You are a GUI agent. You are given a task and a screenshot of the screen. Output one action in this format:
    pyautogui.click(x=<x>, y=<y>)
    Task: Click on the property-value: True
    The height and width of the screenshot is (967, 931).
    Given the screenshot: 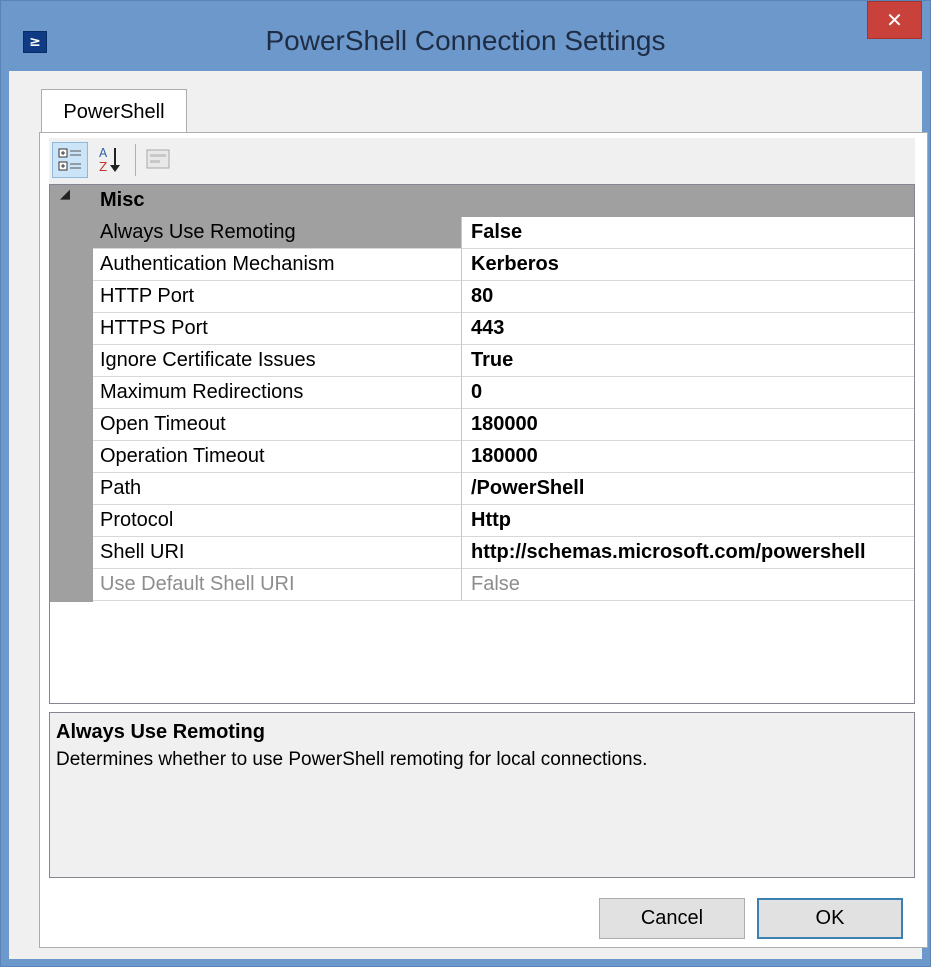 What is the action you would take?
    pyautogui.click(x=688, y=361)
    